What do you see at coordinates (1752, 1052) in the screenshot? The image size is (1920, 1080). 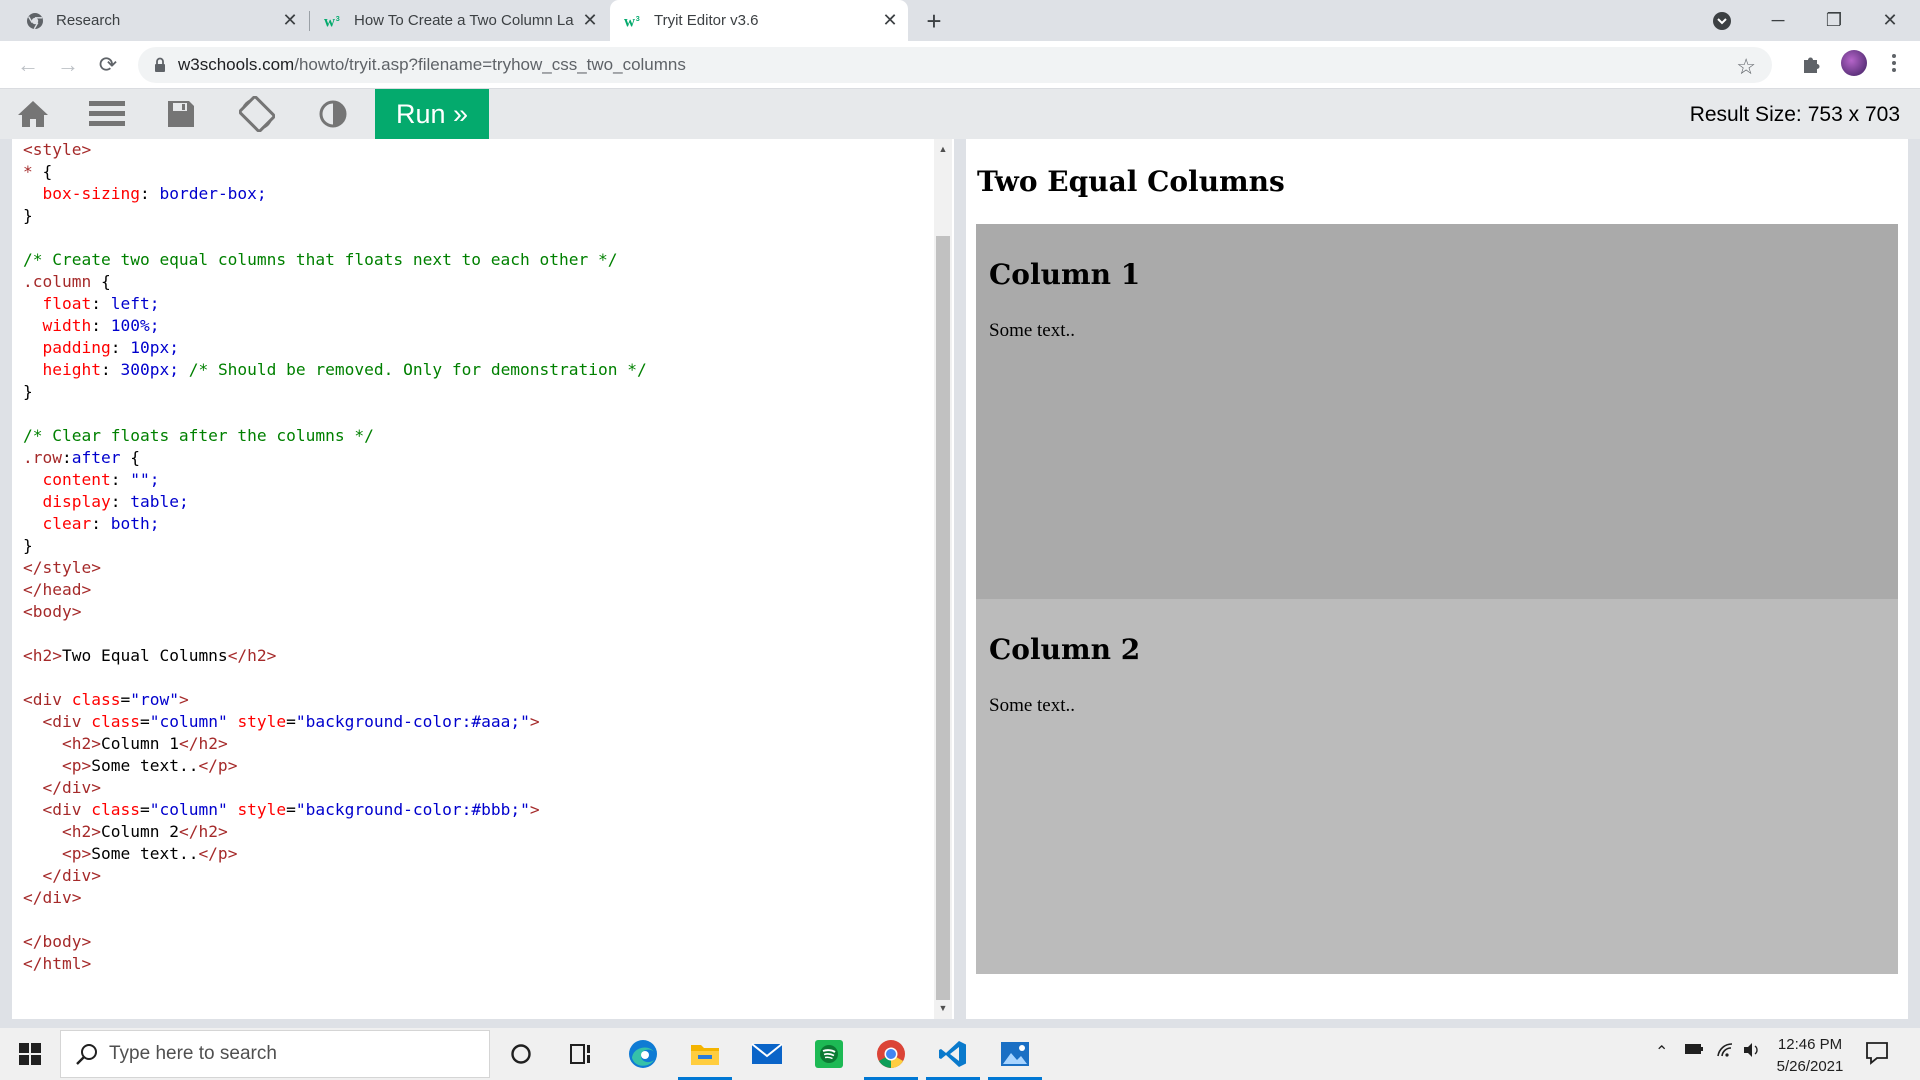 I see `volume-icon` at bounding box center [1752, 1052].